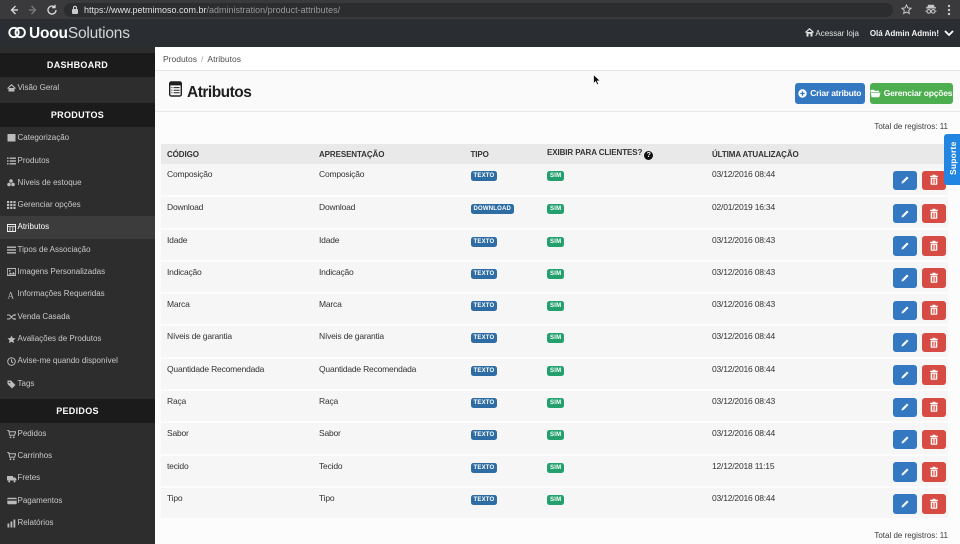 The image size is (960, 544). Describe the element at coordinates (11, 295) in the screenshot. I see `svg-text: A` at that location.